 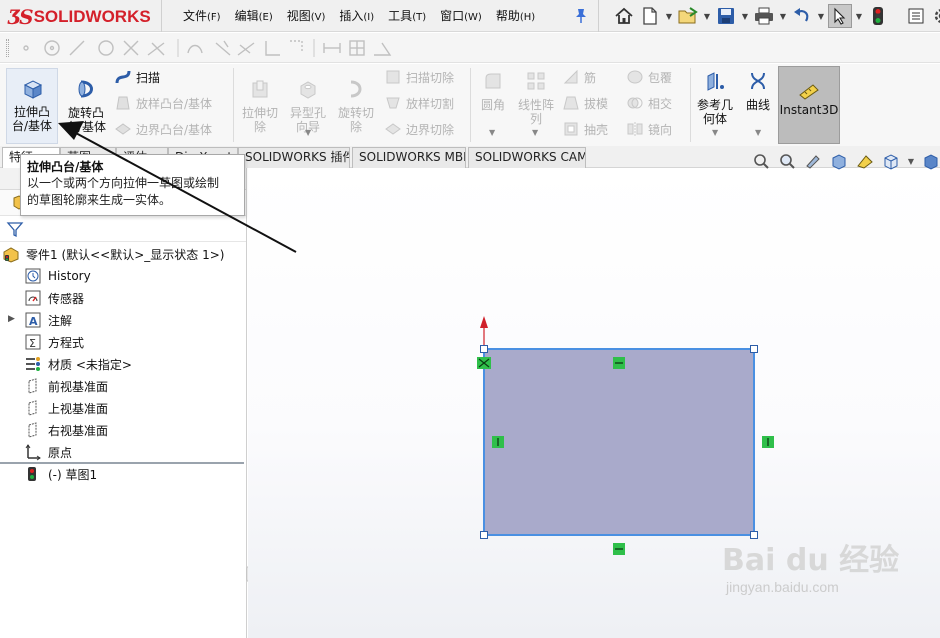 I want to click on pin-menu-icon, so click(x=581, y=16).